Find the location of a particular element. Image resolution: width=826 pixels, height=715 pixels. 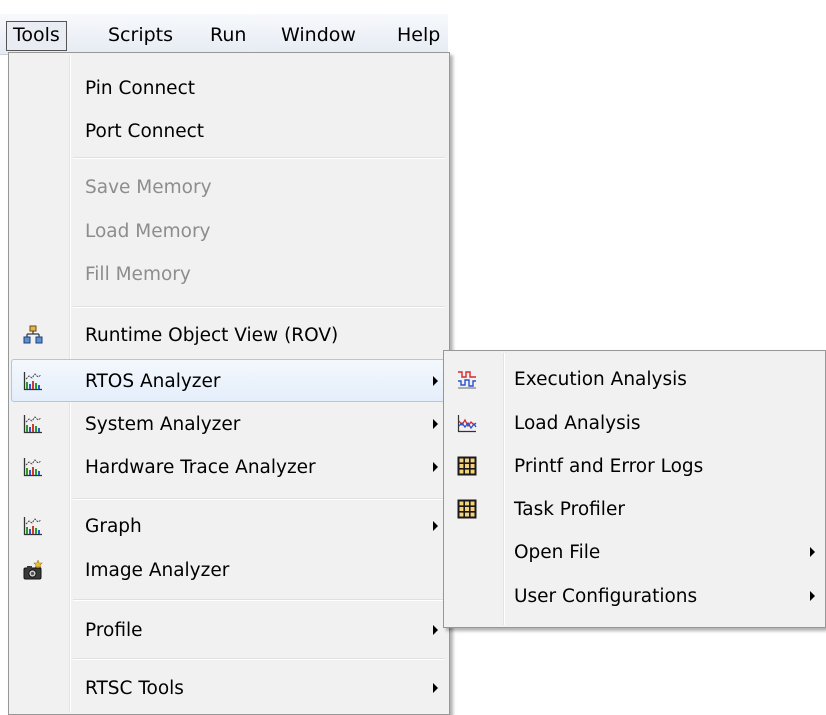

menu-item-label: Pin Connect is located at coordinates (140, 88).